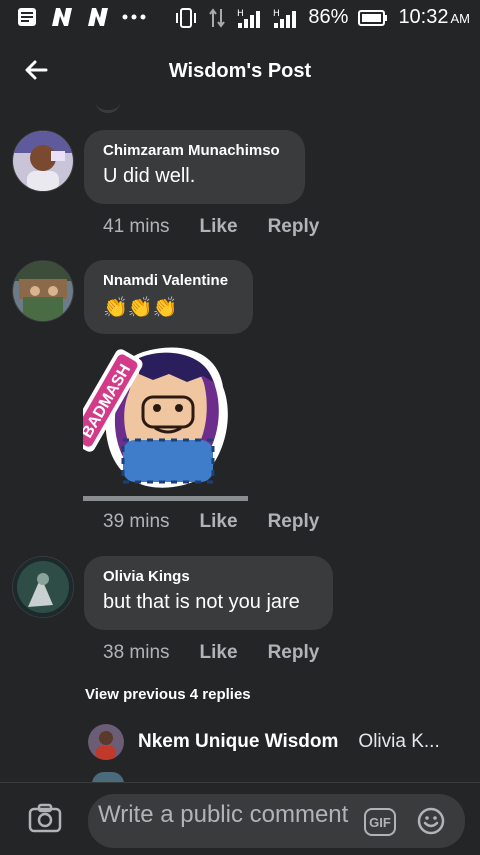 Image resolution: width=480 pixels, height=855 pixels. Describe the element at coordinates (136, 652) in the screenshot. I see `comment-timestamp: 38 mins` at that location.